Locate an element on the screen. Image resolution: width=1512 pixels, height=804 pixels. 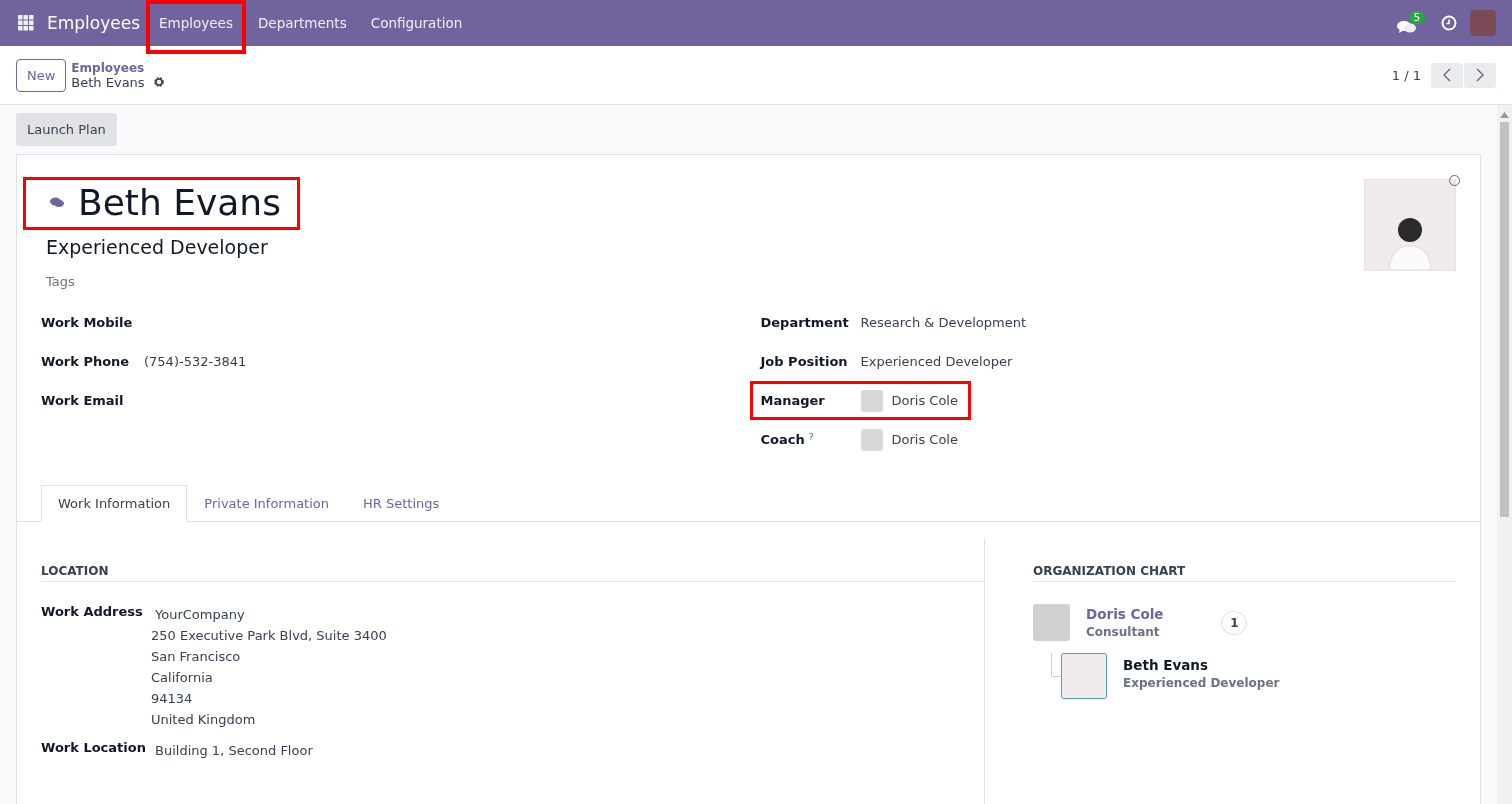
chevron-left-icon is located at coordinates (1447, 75).